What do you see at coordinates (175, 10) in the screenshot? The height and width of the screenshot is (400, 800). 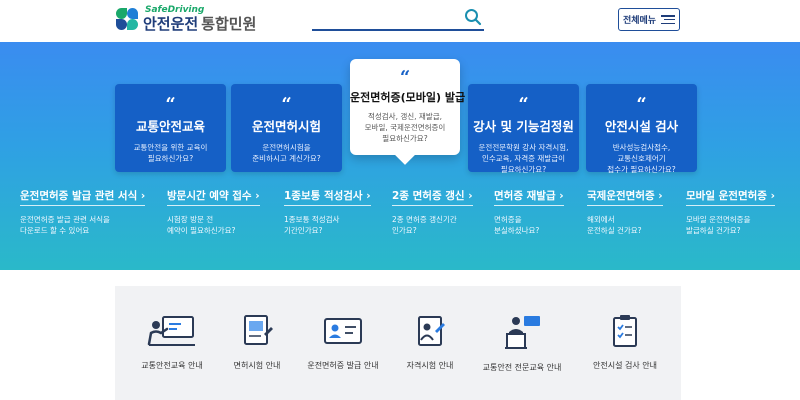 I see `logo-english: SafeDriving` at bounding box center [175, 10].